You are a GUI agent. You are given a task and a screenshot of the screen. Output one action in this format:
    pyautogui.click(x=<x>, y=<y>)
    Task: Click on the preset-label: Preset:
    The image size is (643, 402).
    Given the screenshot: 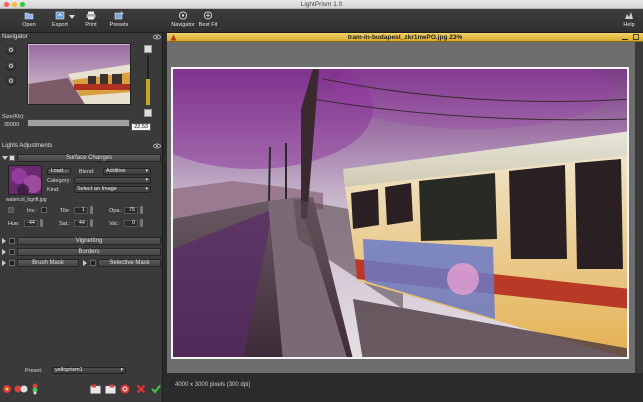 What is the action you would take?
    pyautogui.click(x=34, y=371)
    